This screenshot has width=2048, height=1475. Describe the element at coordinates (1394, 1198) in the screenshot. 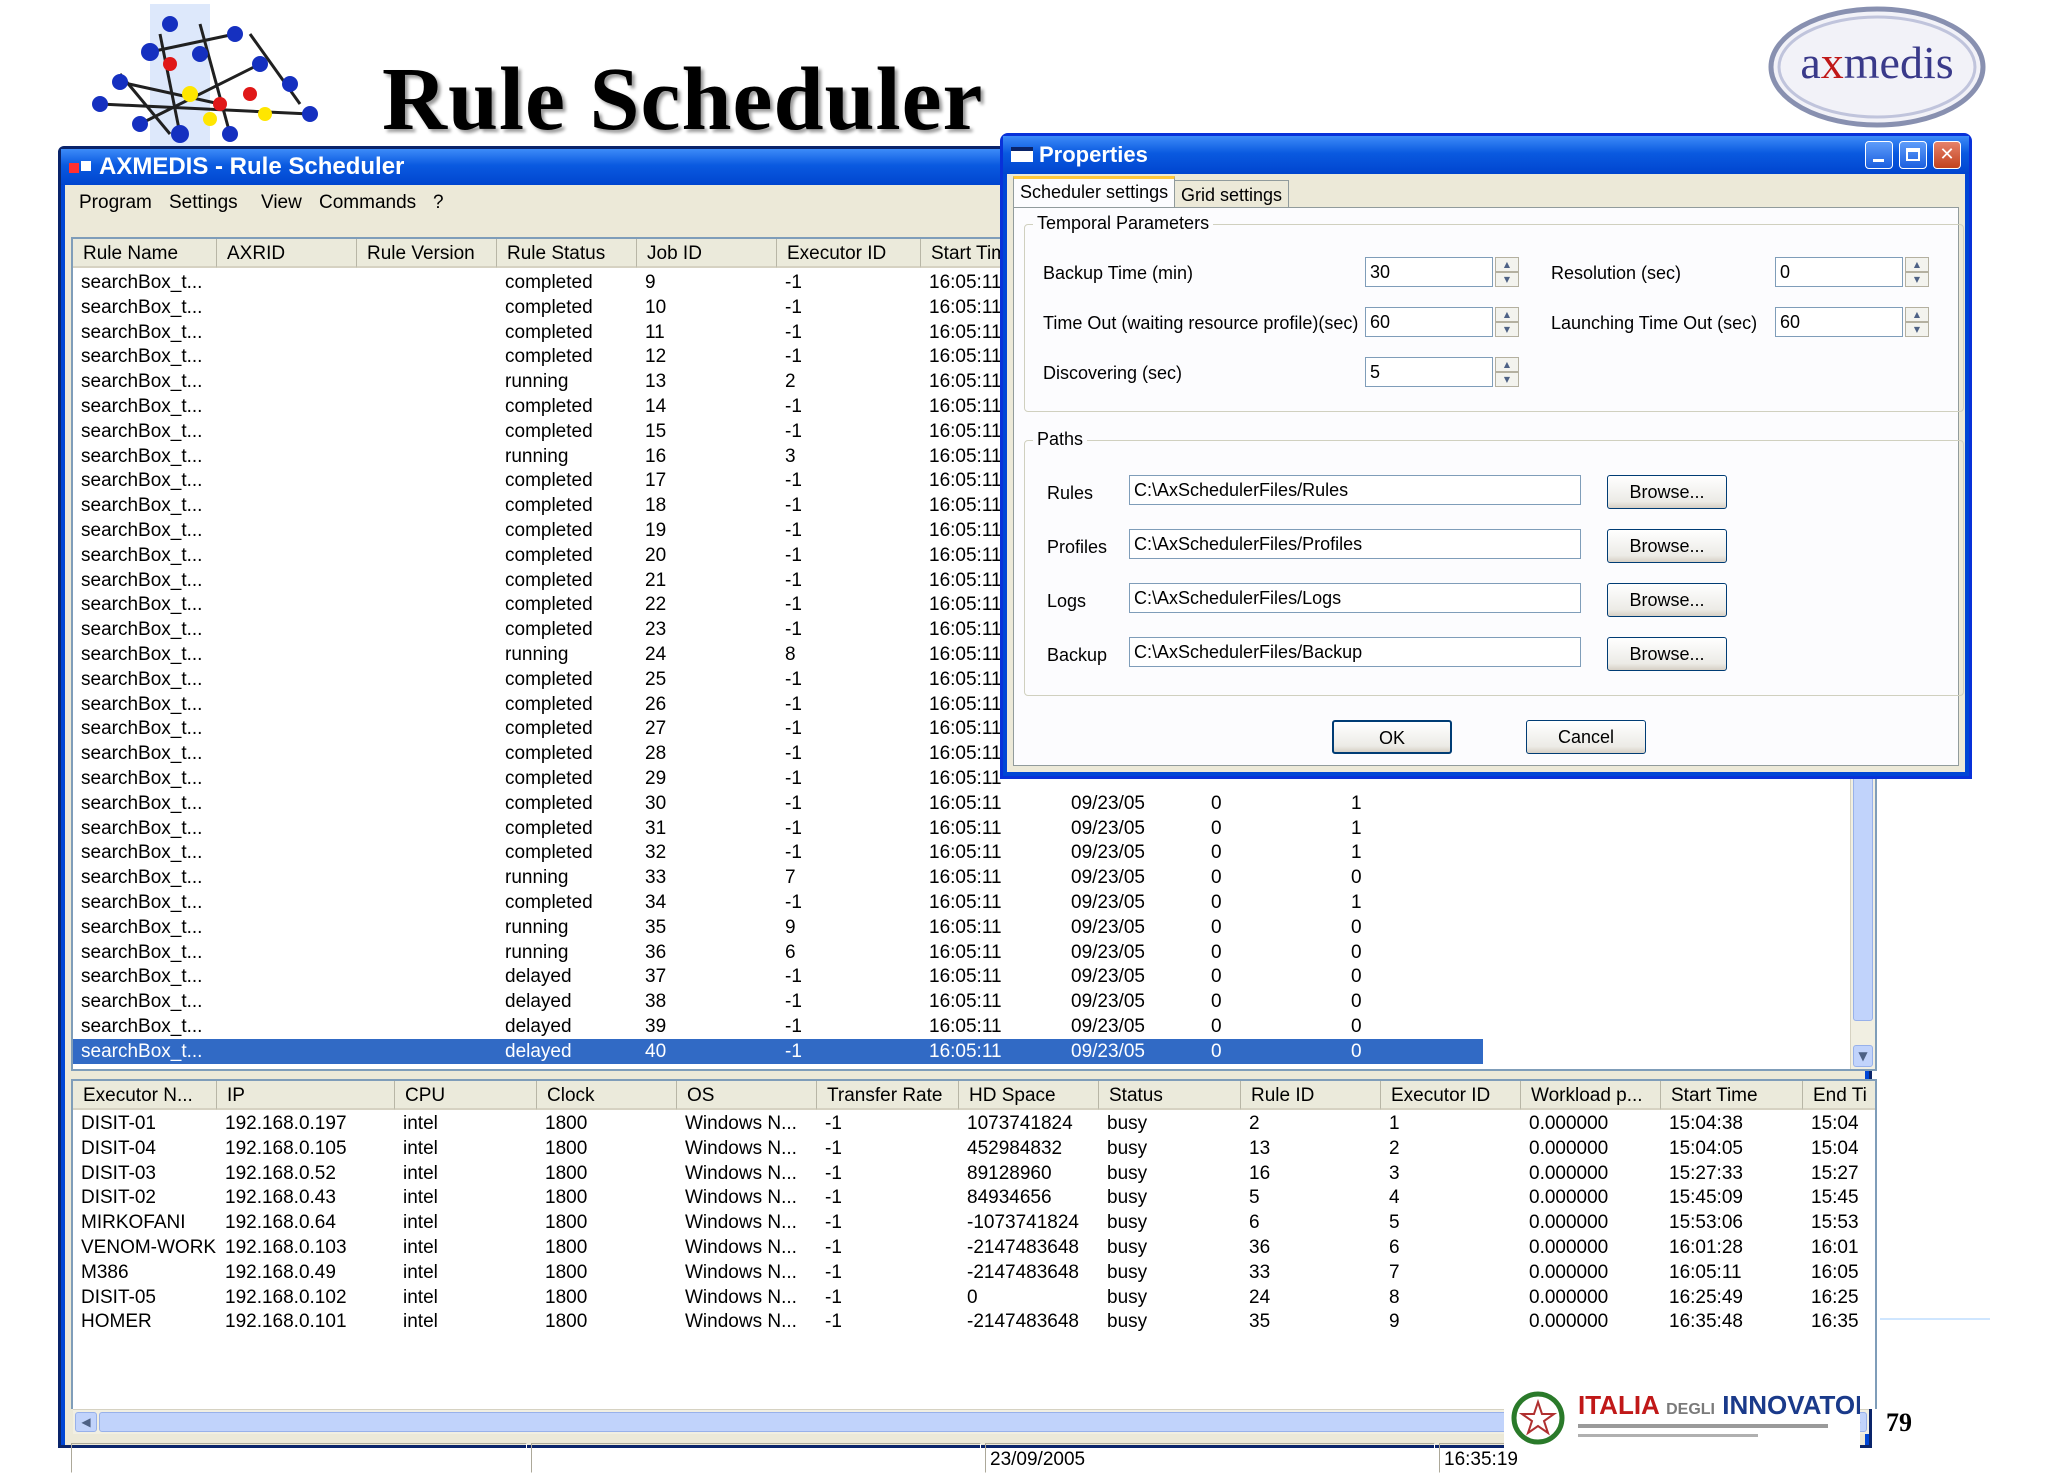

I see `executors-cell: 4` at that location.